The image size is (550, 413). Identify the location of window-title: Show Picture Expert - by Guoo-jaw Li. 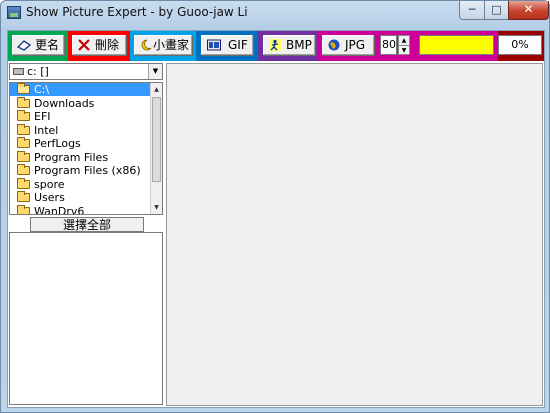
(137, 12).